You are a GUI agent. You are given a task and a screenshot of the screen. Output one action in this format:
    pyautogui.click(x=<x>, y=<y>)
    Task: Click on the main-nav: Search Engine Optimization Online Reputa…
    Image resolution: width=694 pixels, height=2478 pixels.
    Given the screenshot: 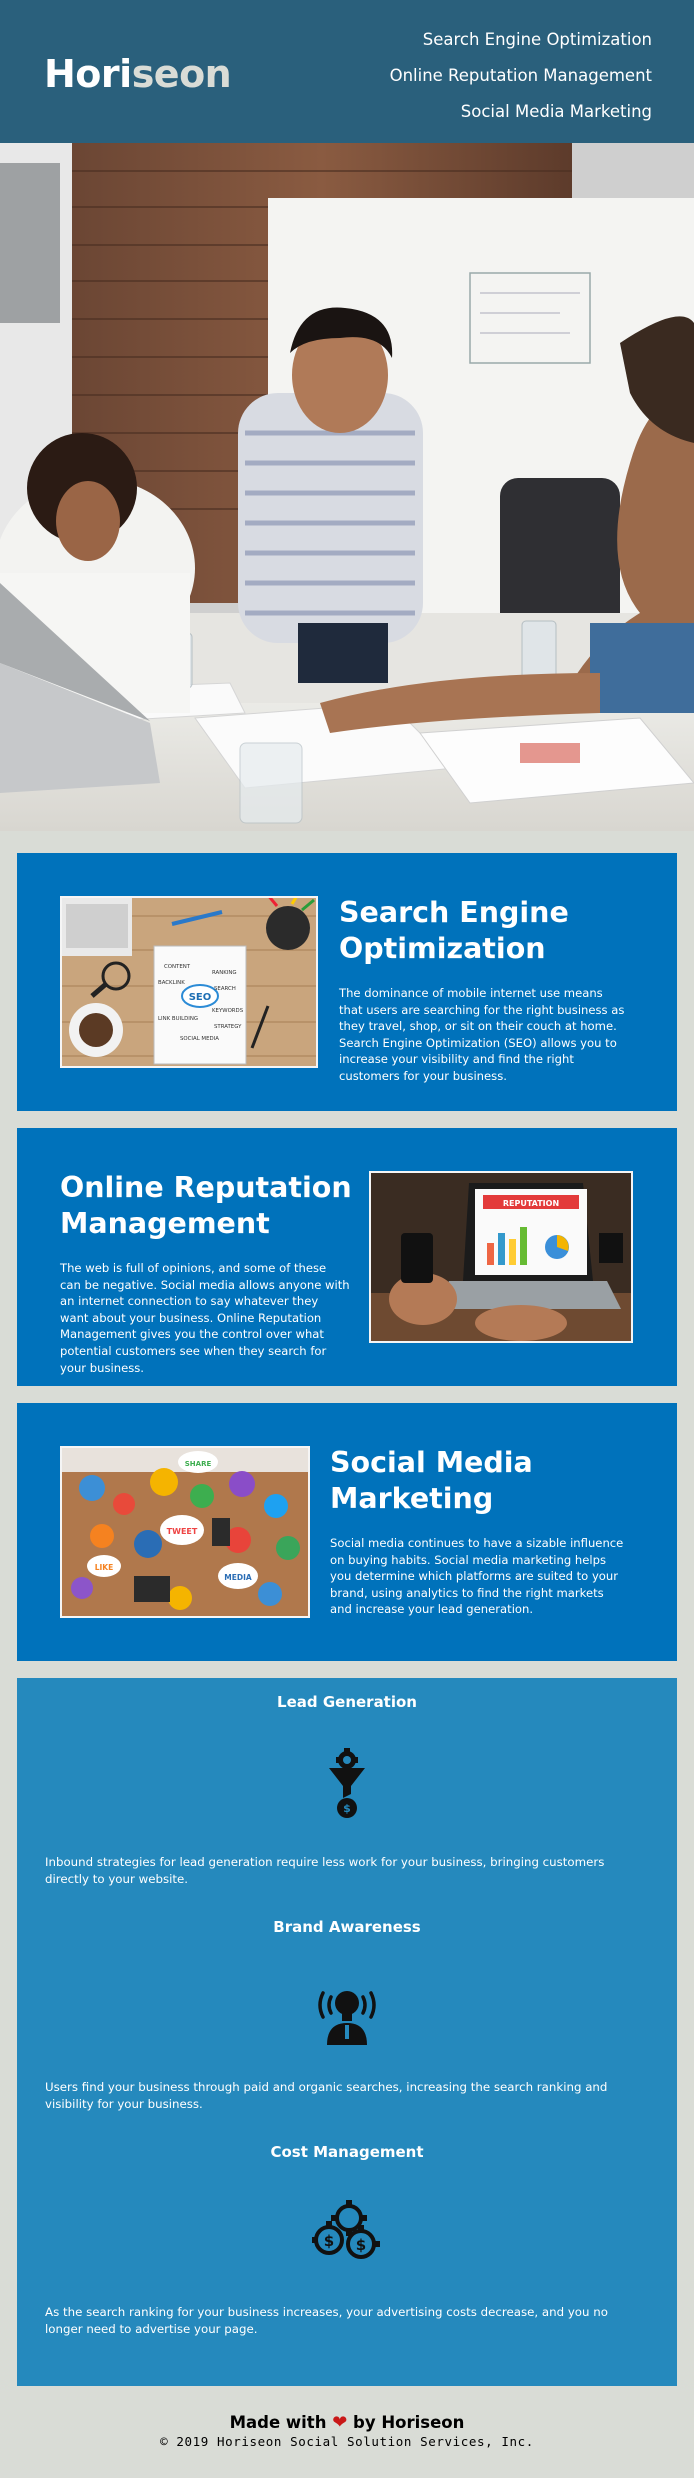 What is the action you would take?
    pyautogui.click(x=521, y=76)
    